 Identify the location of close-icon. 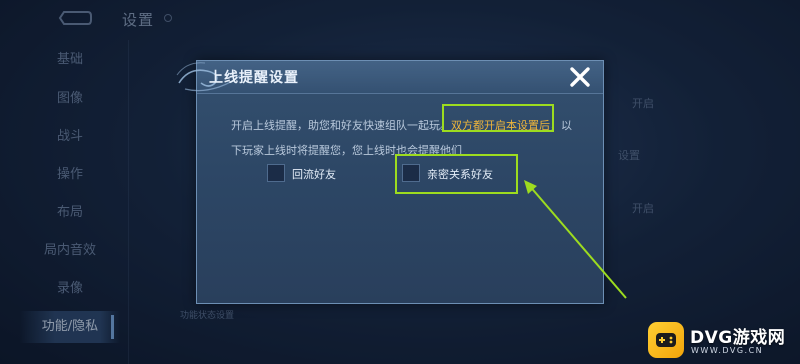
(580, 77).